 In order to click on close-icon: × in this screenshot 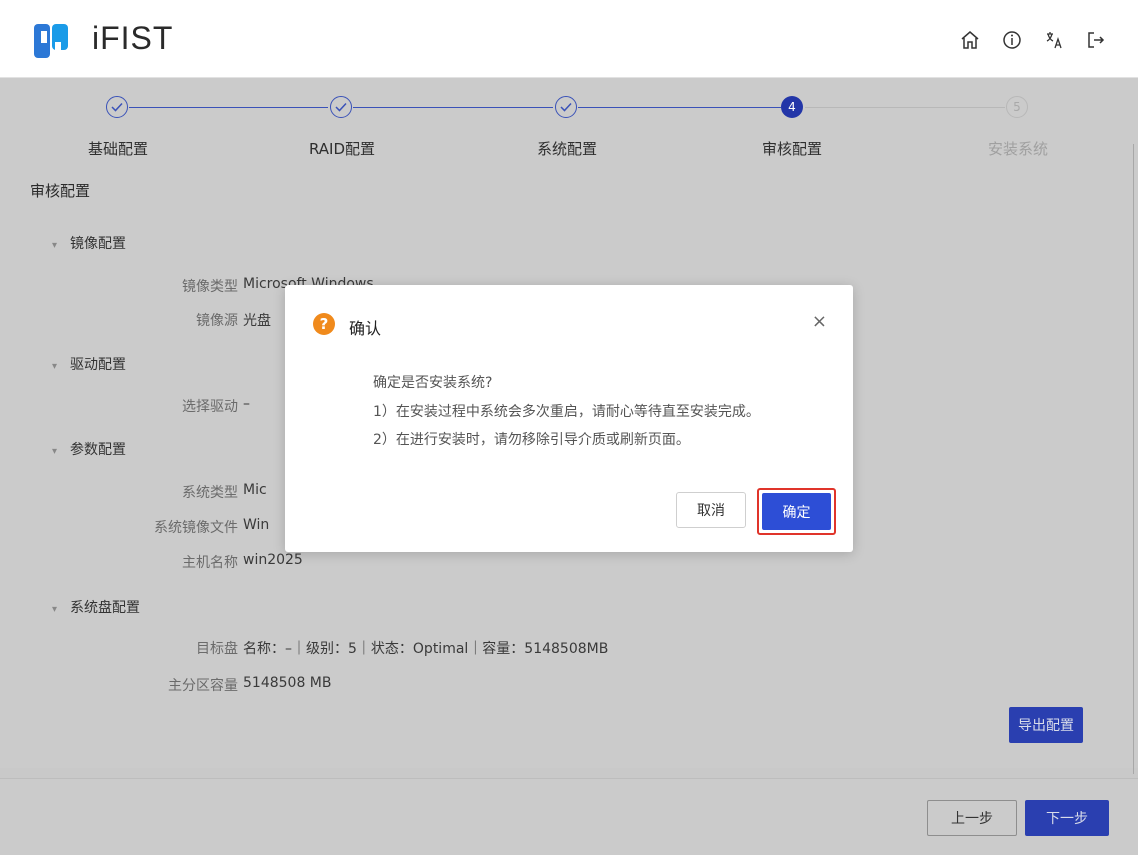, I will do `click(819, 321)`.